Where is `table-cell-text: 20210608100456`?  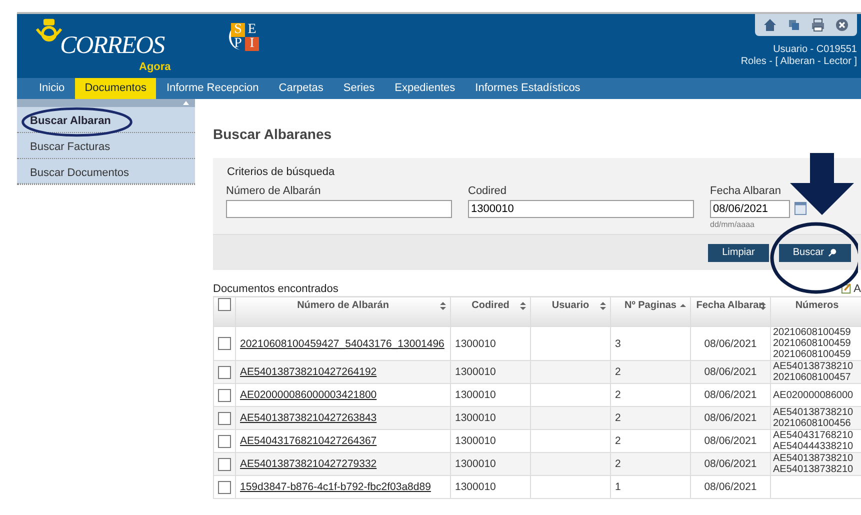
table-cell-text: 20210608100456 is located at coordinates (812, 423).